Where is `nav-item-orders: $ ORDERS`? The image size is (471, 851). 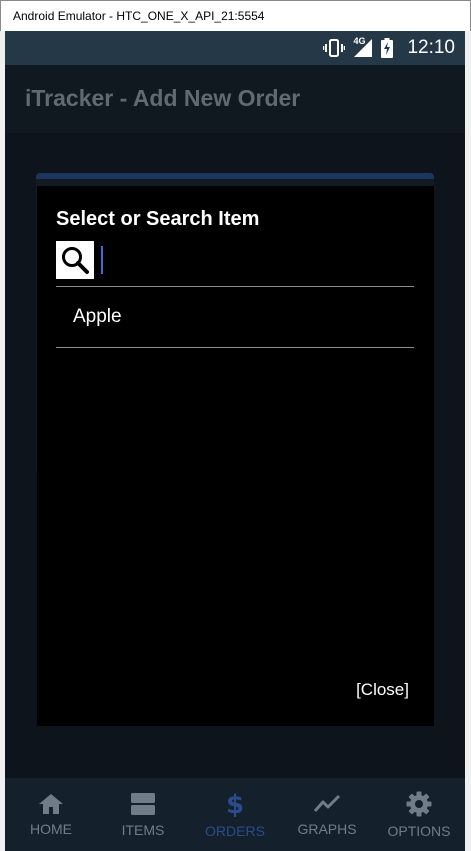 nav-item-orders: $ ORDERS is located at coordinates (235, 814).